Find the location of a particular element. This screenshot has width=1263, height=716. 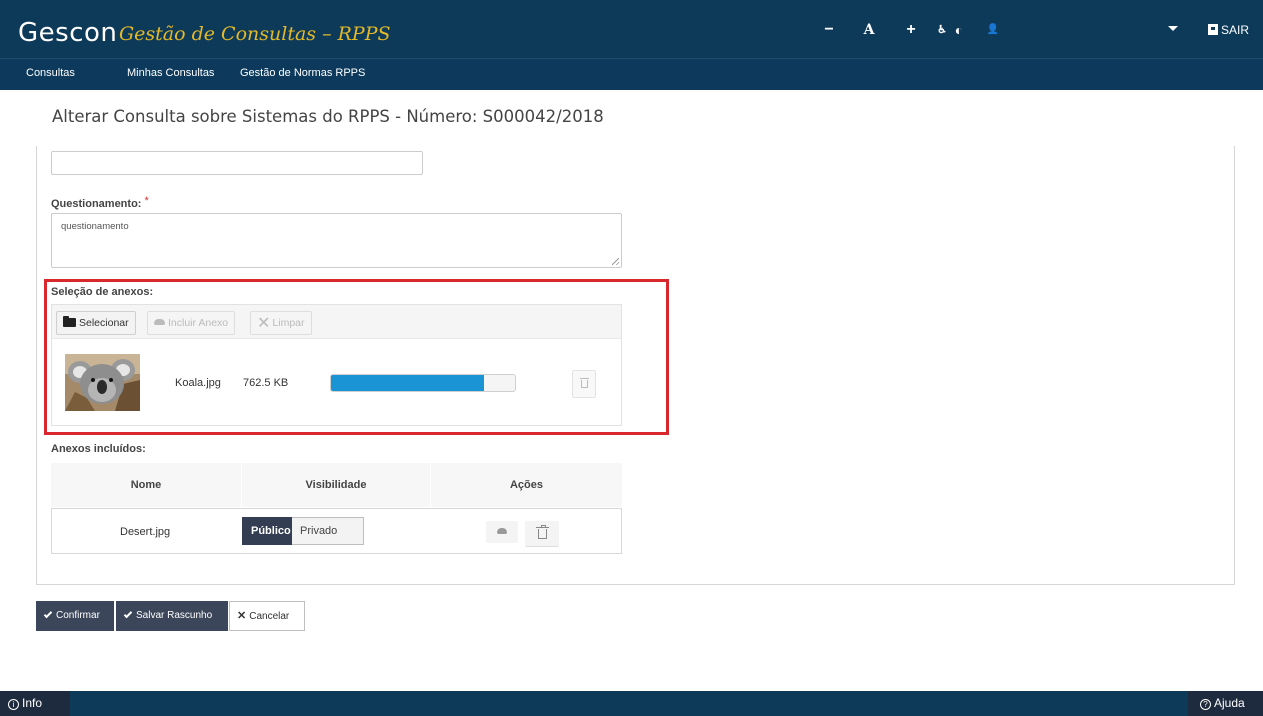

info-label: Info is located at coordinates (32, 703).